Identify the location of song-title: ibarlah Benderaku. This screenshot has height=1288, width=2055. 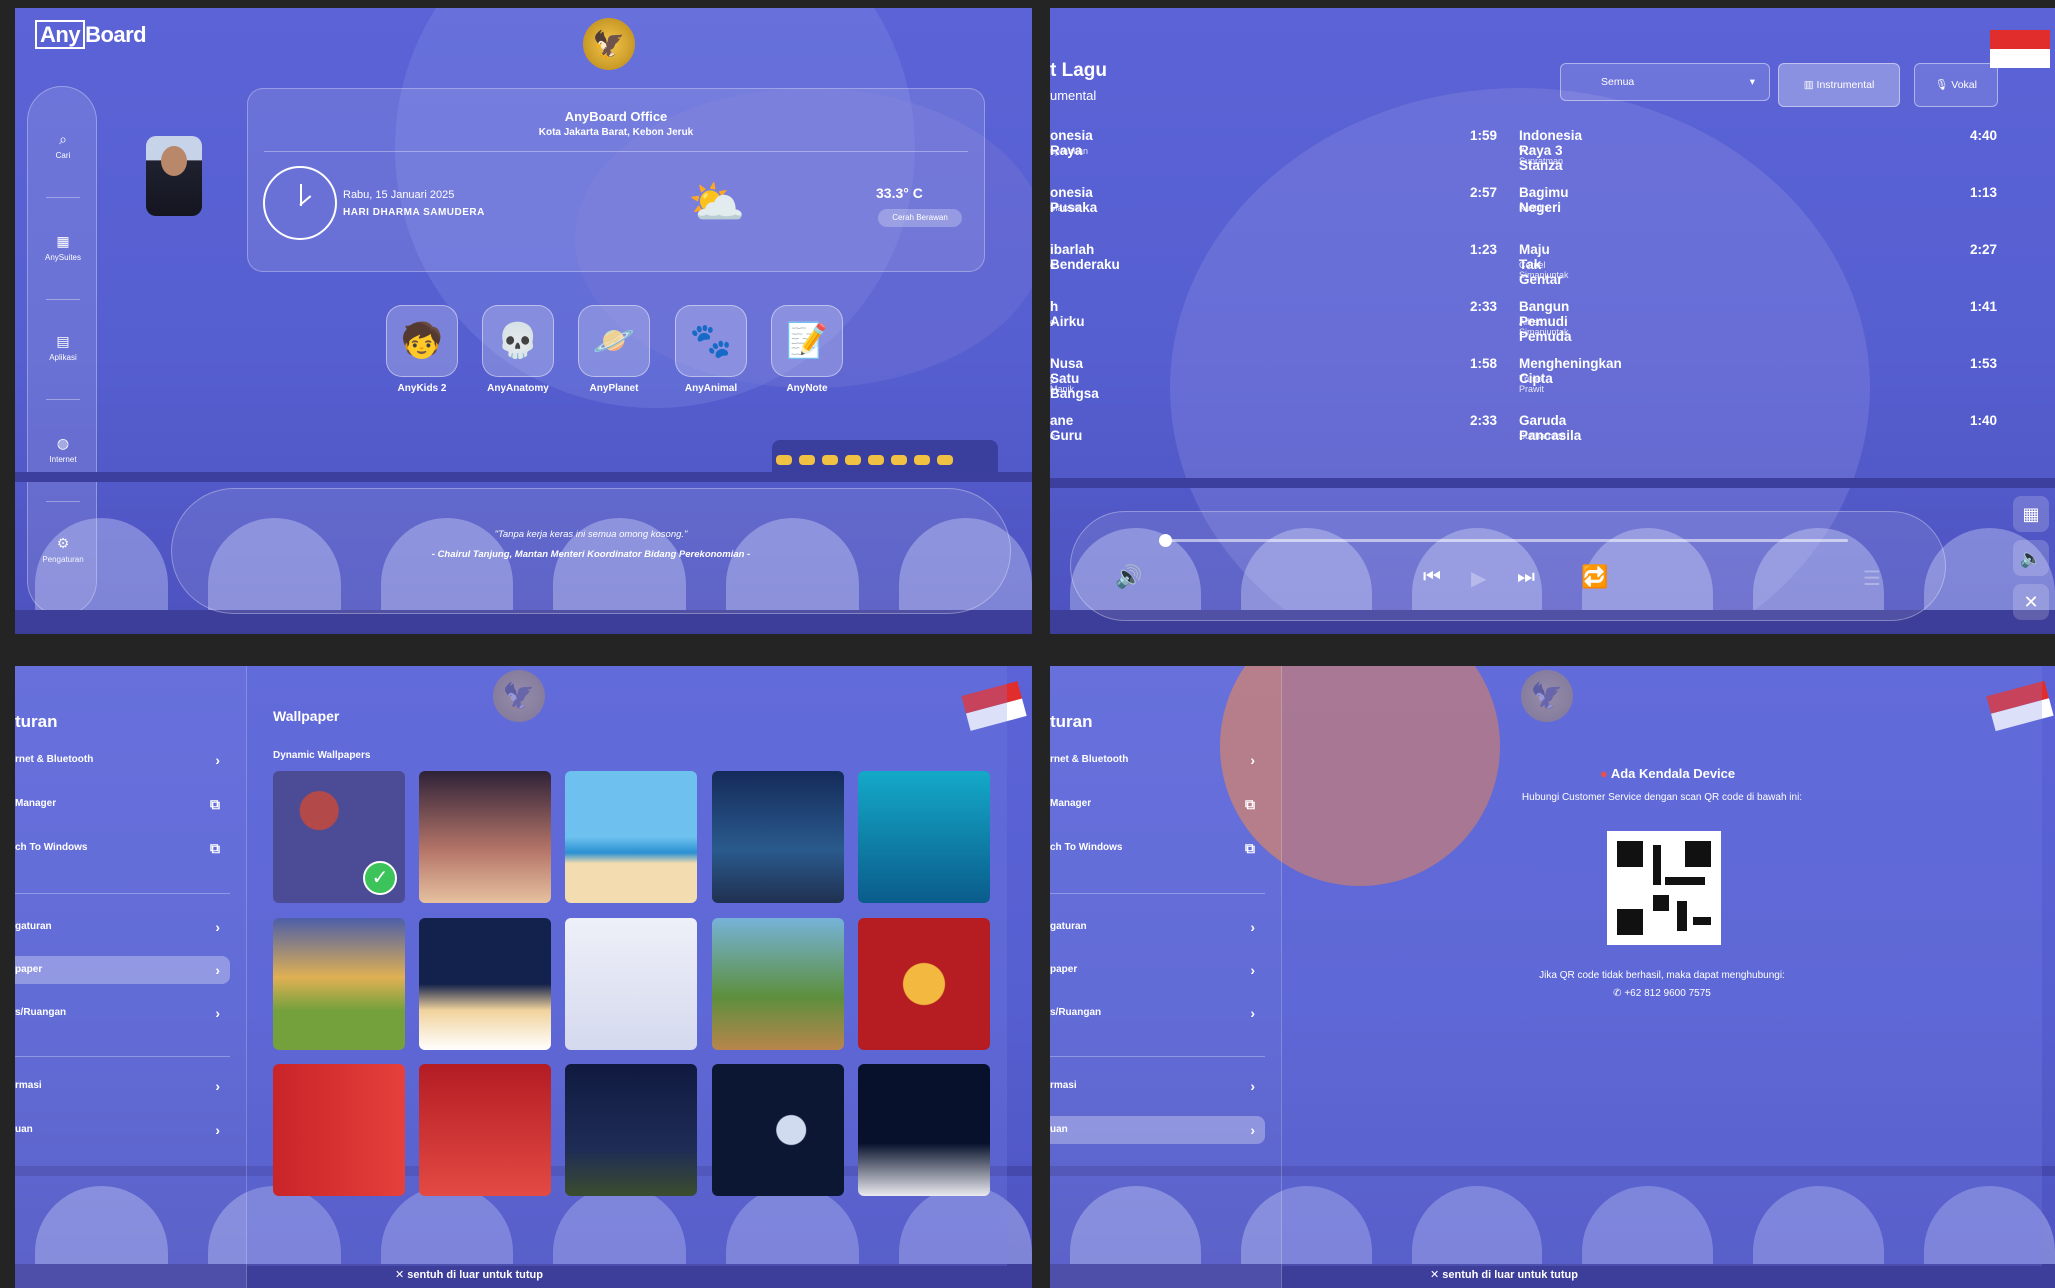
(1085, 257).